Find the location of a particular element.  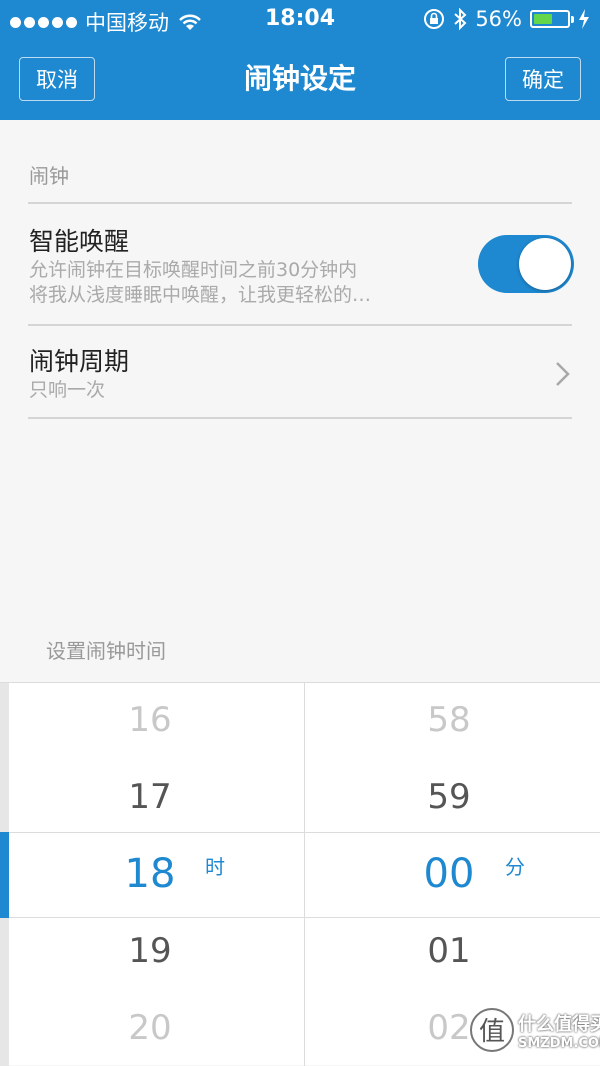

hour-option: 16 is located at coordinates (150, 720).